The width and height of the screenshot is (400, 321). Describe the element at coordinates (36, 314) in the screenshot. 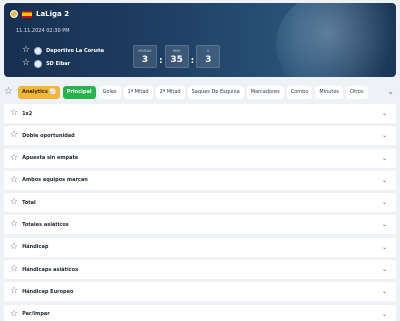

I see `market-name: Par/Impar` at that location.